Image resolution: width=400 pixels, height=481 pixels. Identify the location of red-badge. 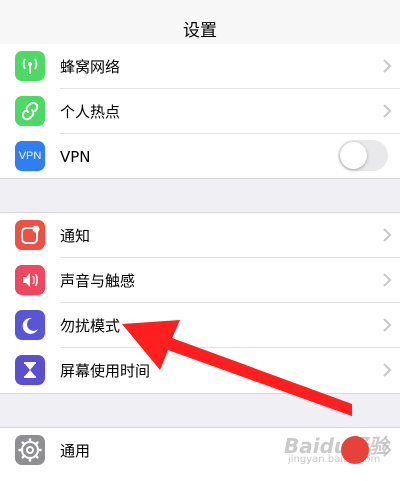
(355, 450).